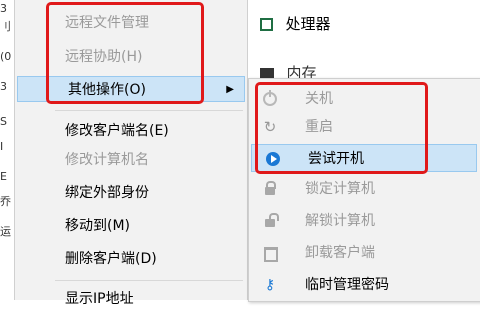 The height and width of the screenshot is (312, 480). I want to click on bg-text: E, so click(3, 176).